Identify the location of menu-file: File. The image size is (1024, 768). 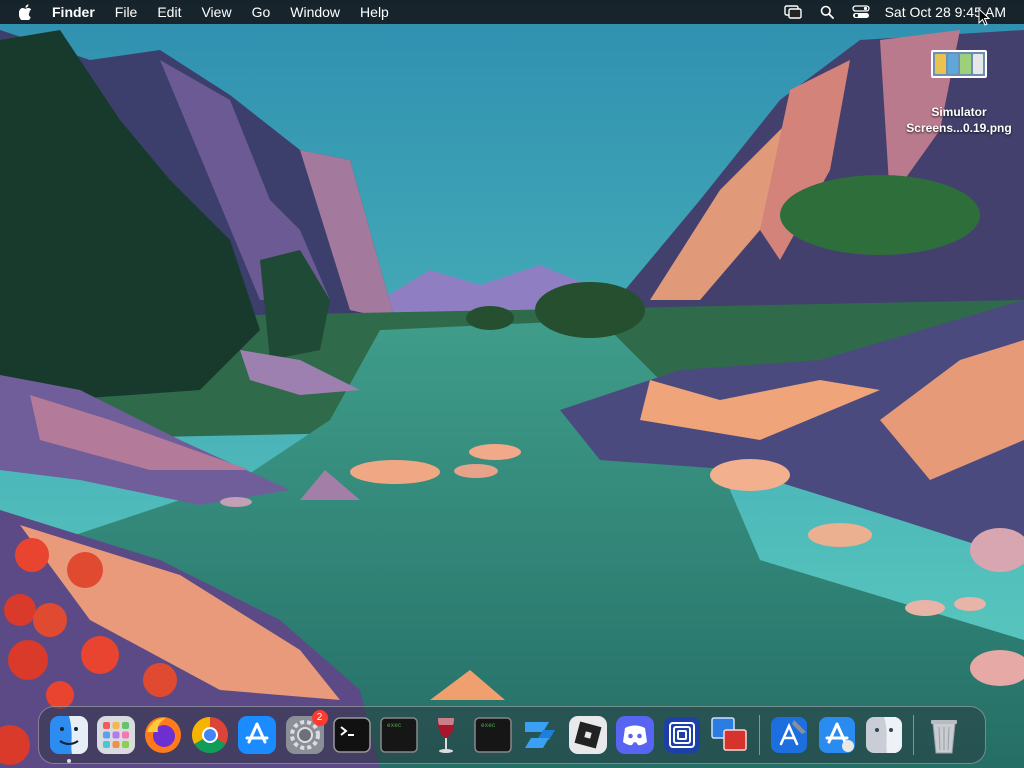
(126, 12).